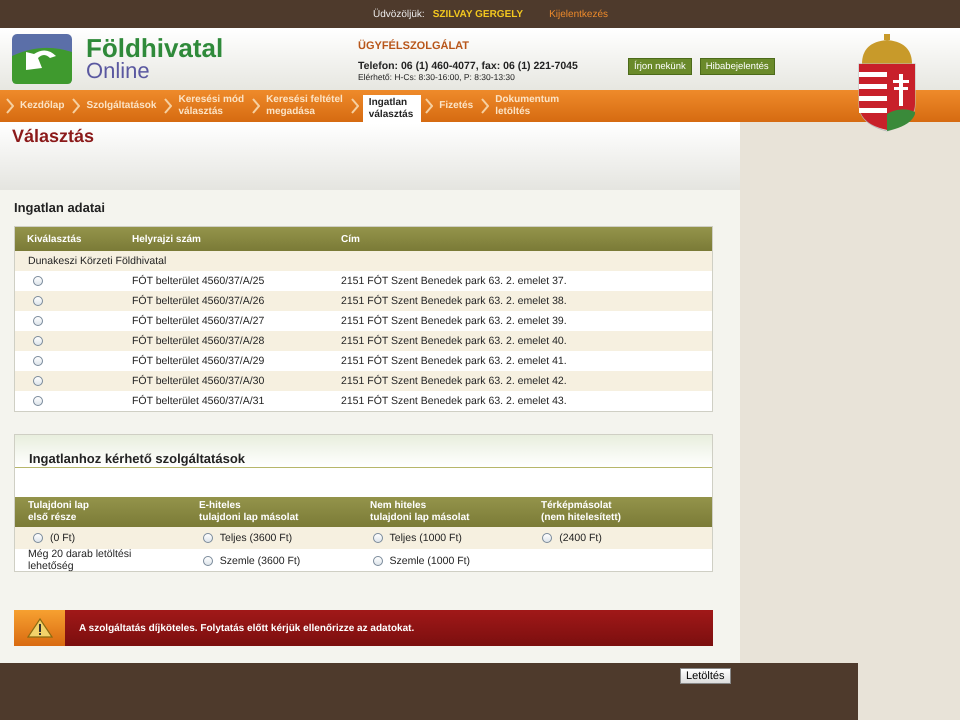 The width and height of the screenshot is (960, 720). I want to click on download-note: Még 20 darab letöltési lehetőség, so click(80, 560).